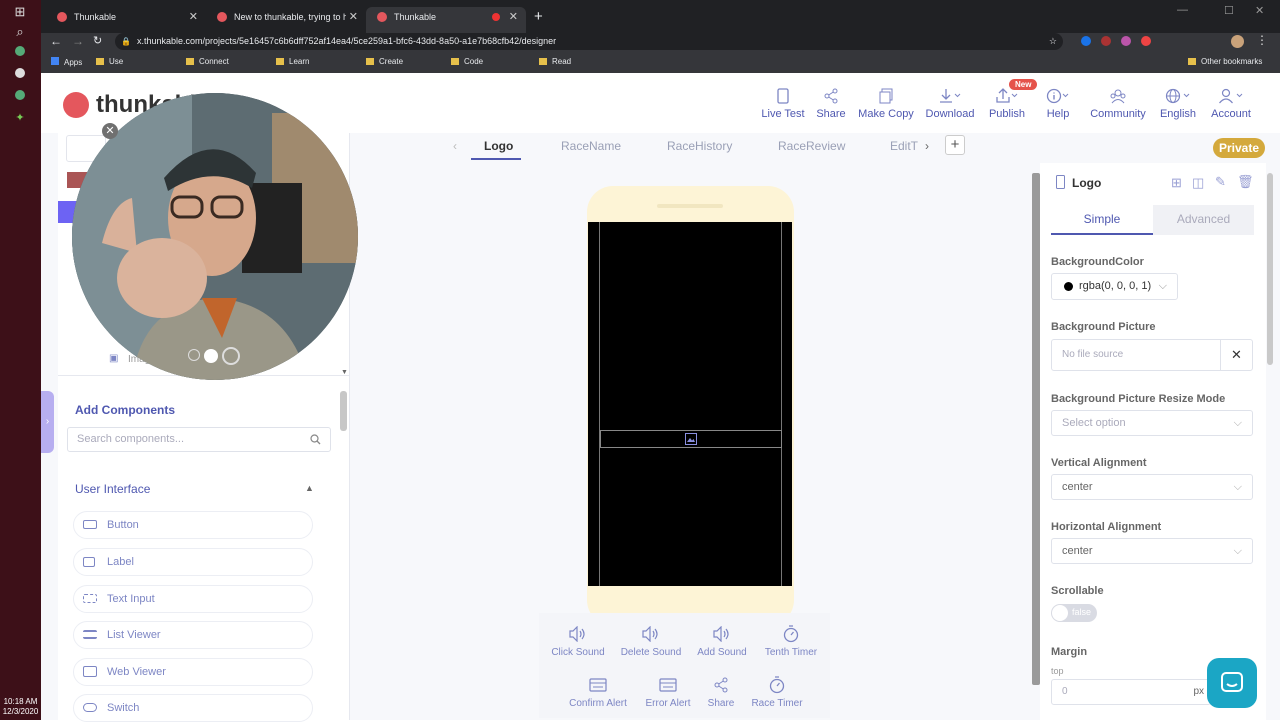 Image resolution: width=1280 pixels, height=722 pixels. What do you see at coordinates (927, 146) in the screenshot?
I see `tabs-next-icon: ›` at bounding box center [927, 146].